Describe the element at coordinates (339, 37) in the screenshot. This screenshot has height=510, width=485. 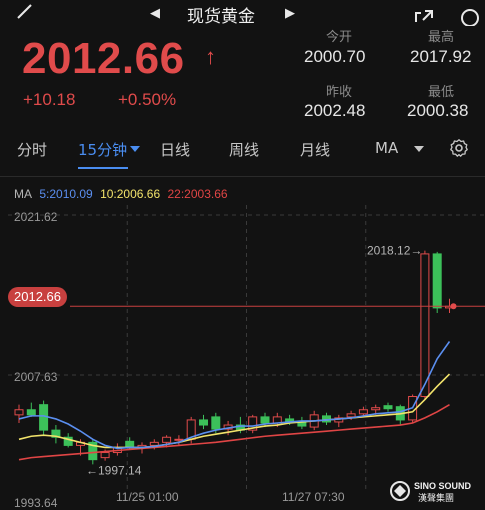
I see `open-label: 今开` at that location.